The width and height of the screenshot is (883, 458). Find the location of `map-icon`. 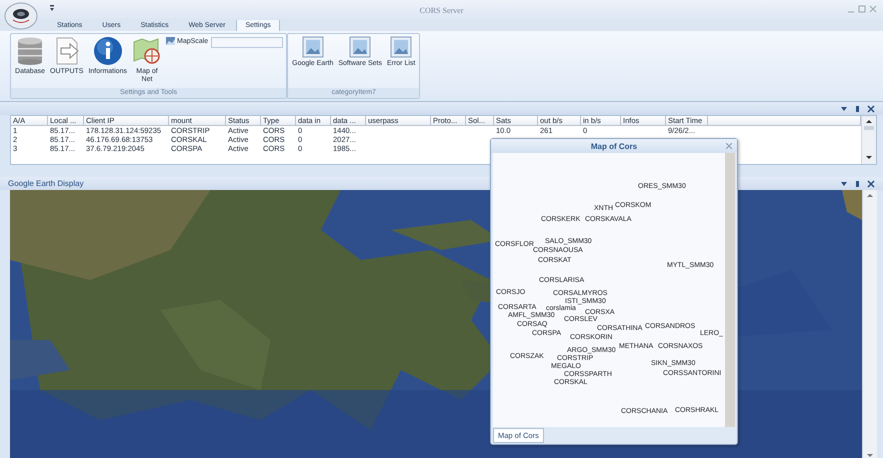

map-icon is located at coordinates (147, 51).